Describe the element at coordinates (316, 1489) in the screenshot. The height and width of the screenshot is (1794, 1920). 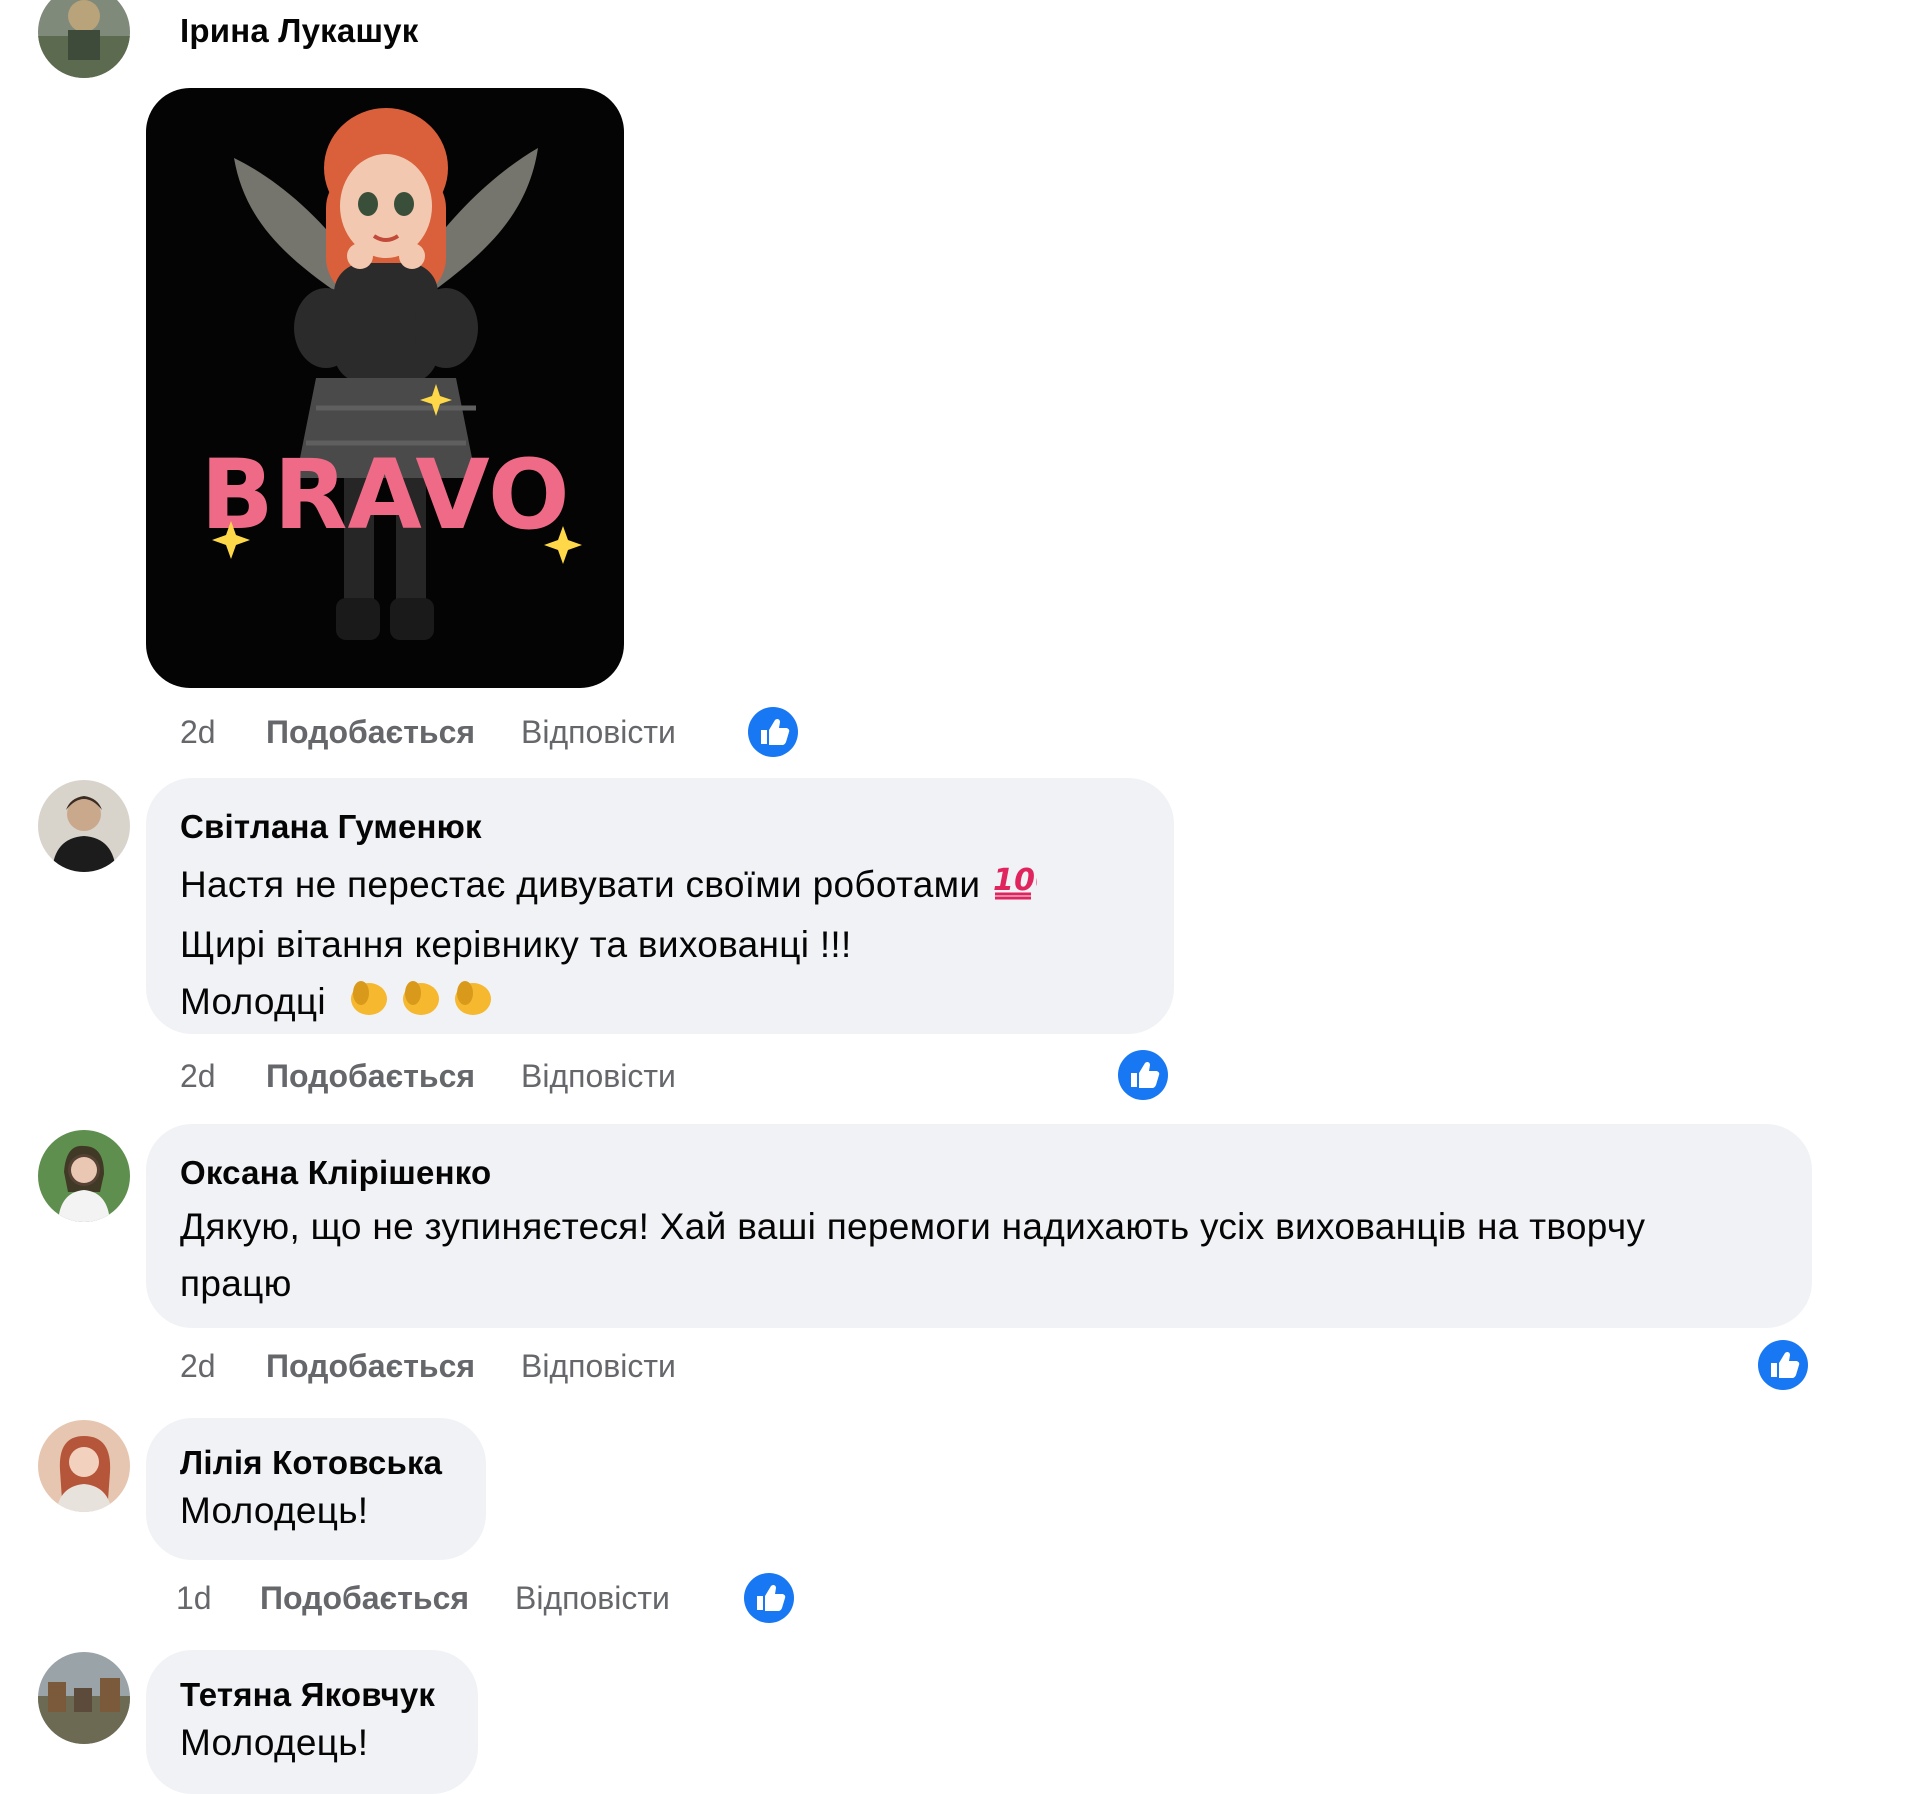
I see `comment-bubble: Лілія Котовська Молодець!` at that location.